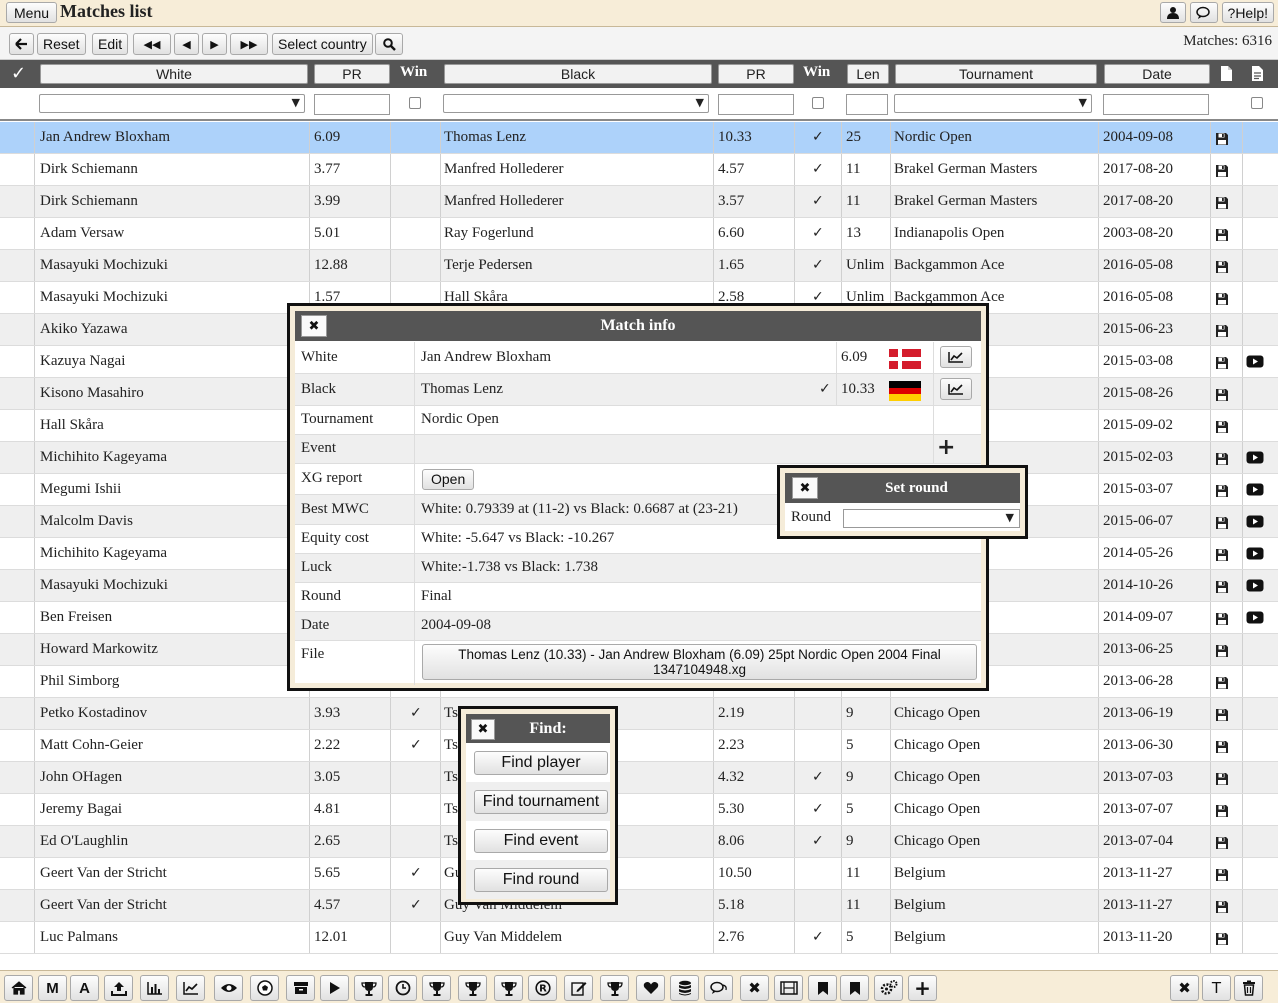 The image size is (1278, 1003). What do you see at coordinates (576, 103) in the screenshot?
I see `black-filter-select: ▼` at bounding box center [576, 103].